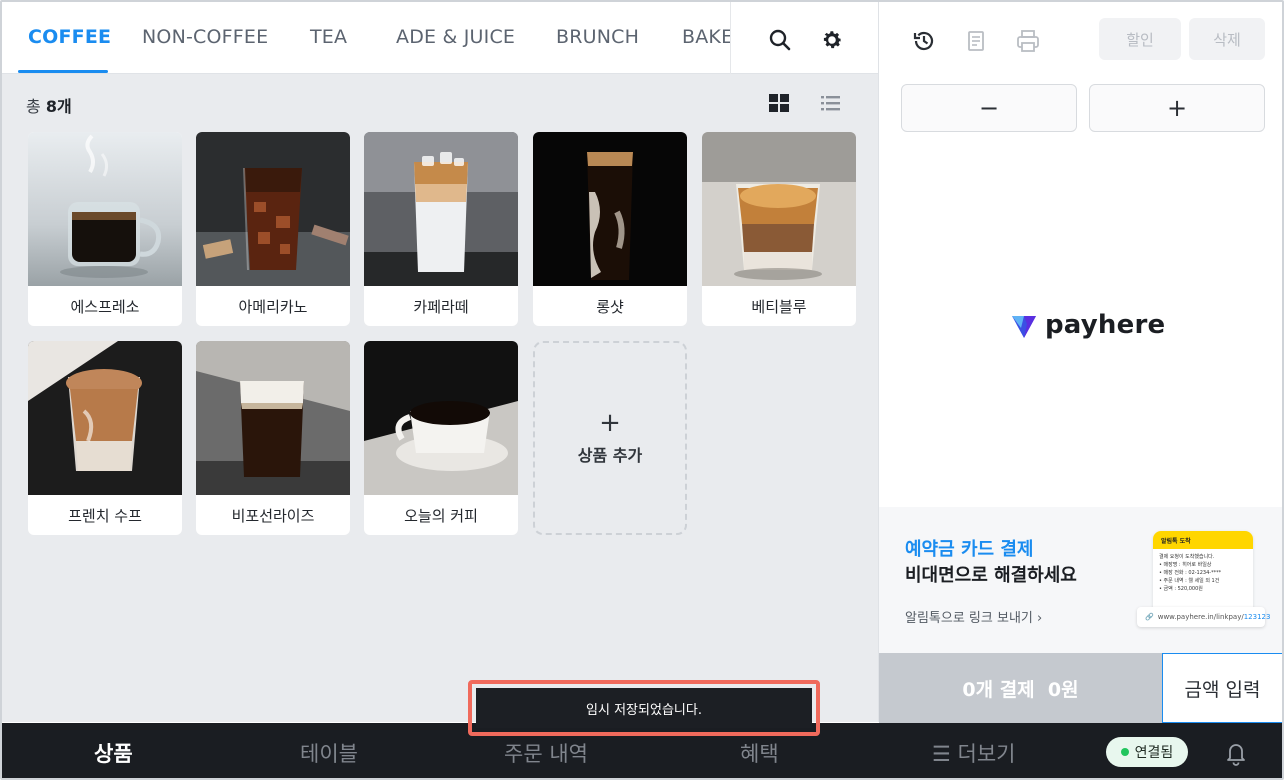 The width and height of the screenshot is (1284, 780). Describe the element at coordinates (273, 306) in the screenshot. I see `product-name: 아메리카노` at that location.